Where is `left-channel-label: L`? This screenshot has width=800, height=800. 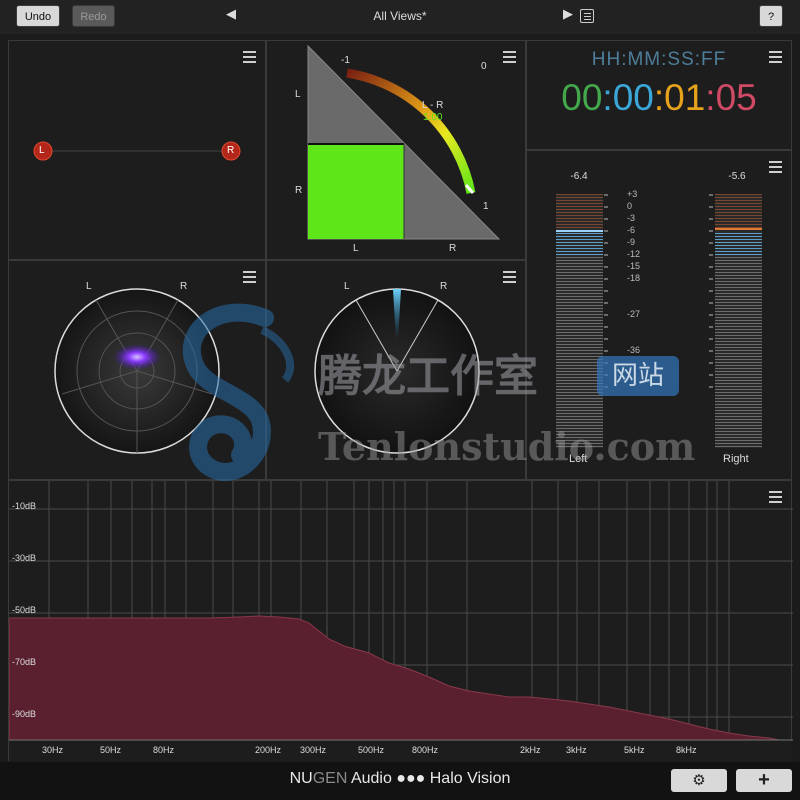 left-channel-label: L is located at coordinates (42, 150).